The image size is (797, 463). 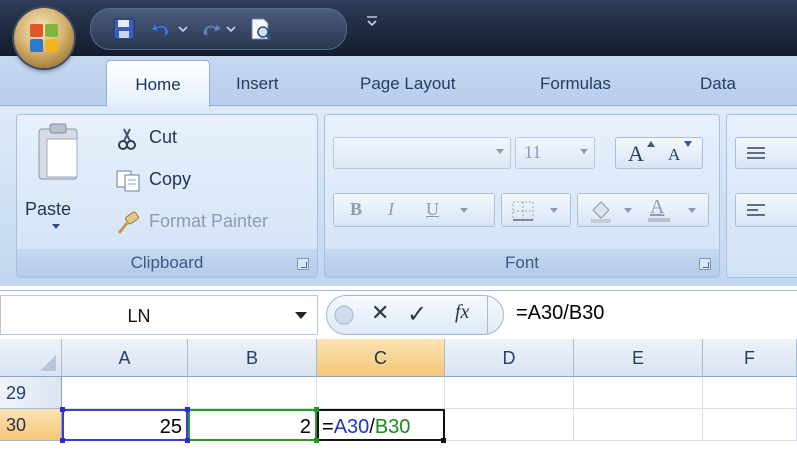 I want to click on select-all-triangle-icon, so click(x=48, y=363).